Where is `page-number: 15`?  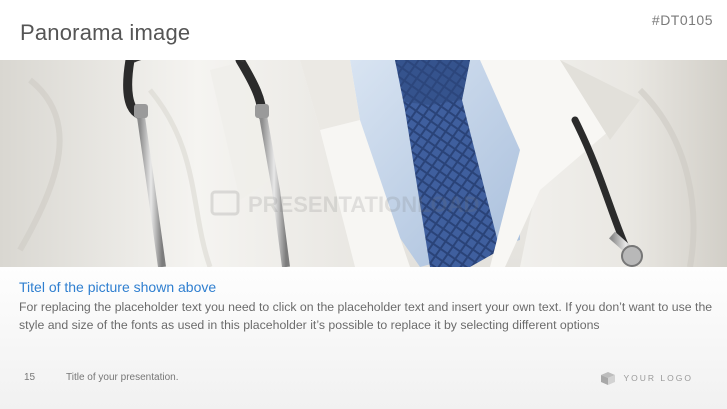
page-number: 15 is located at coordinates (30, 377).